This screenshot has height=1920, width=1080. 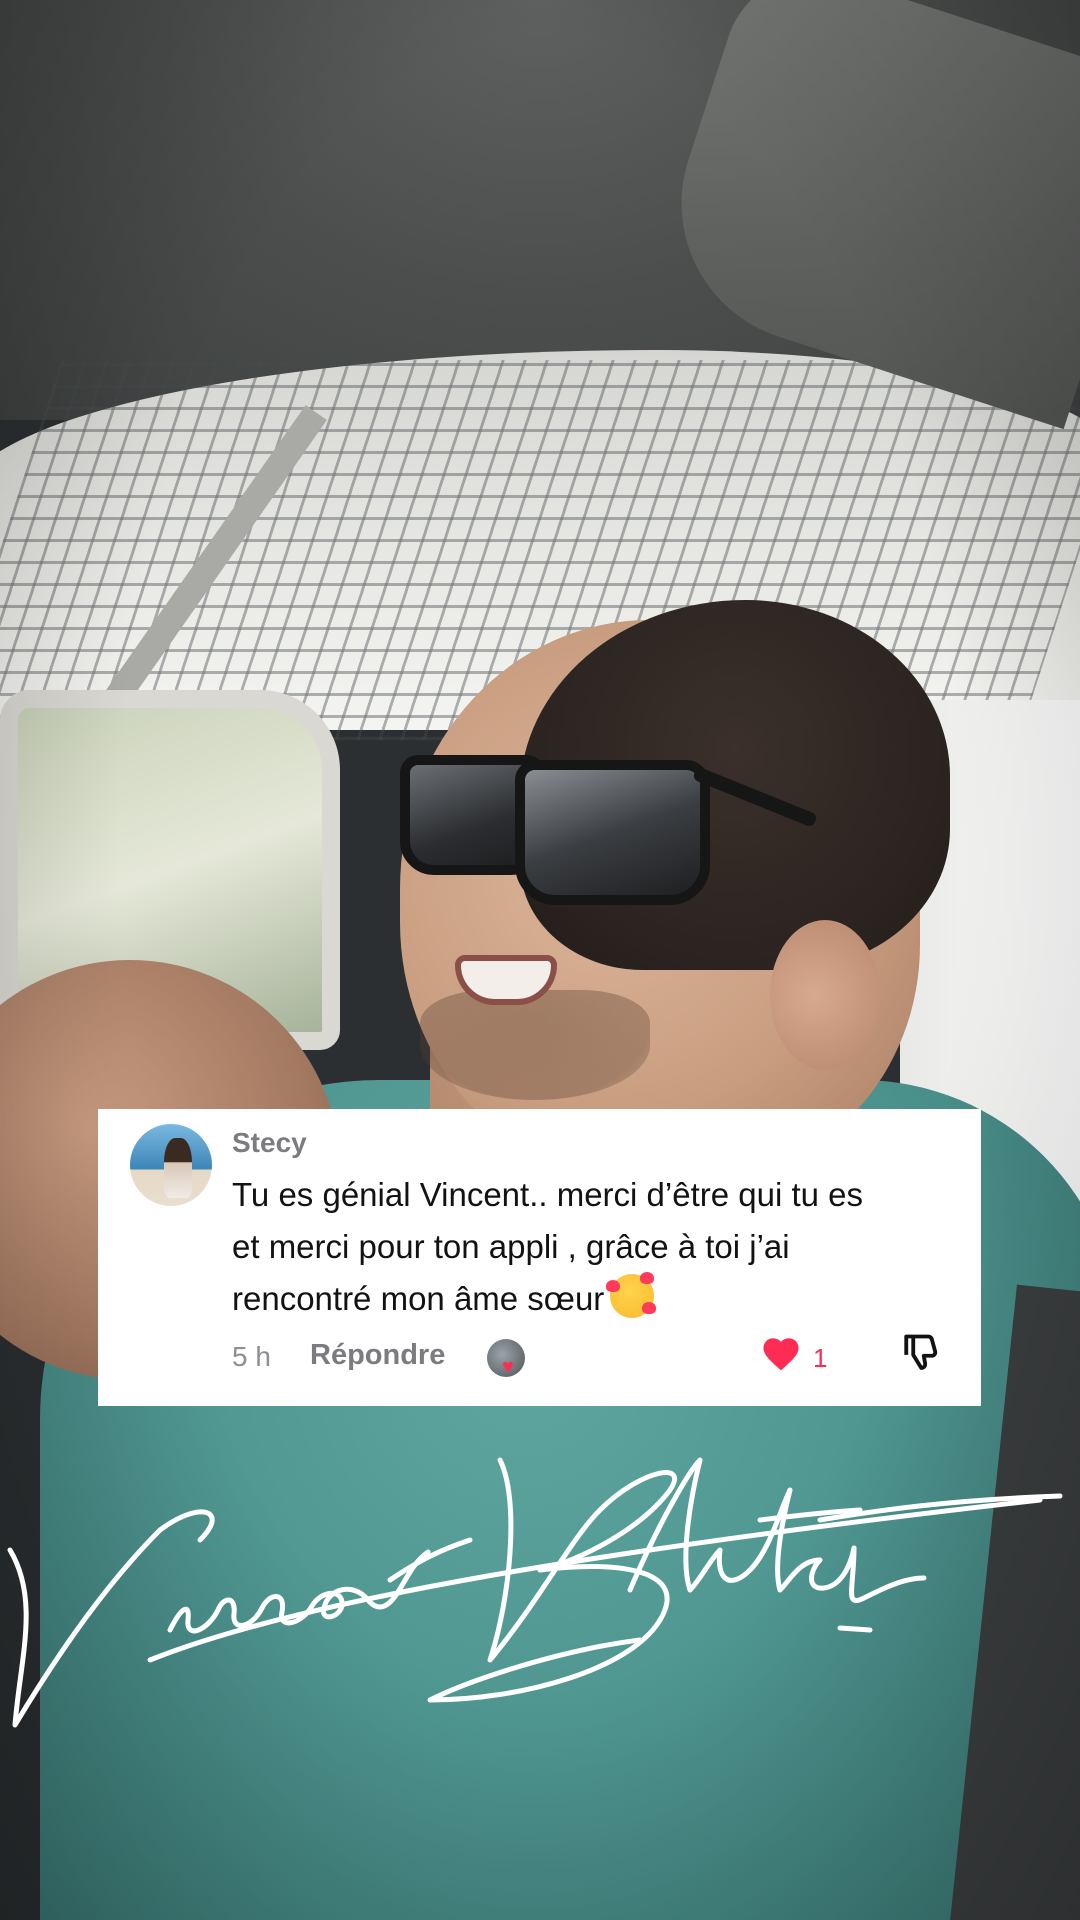 I want to click on commenter-avatar, so click(x=171, y=1165).